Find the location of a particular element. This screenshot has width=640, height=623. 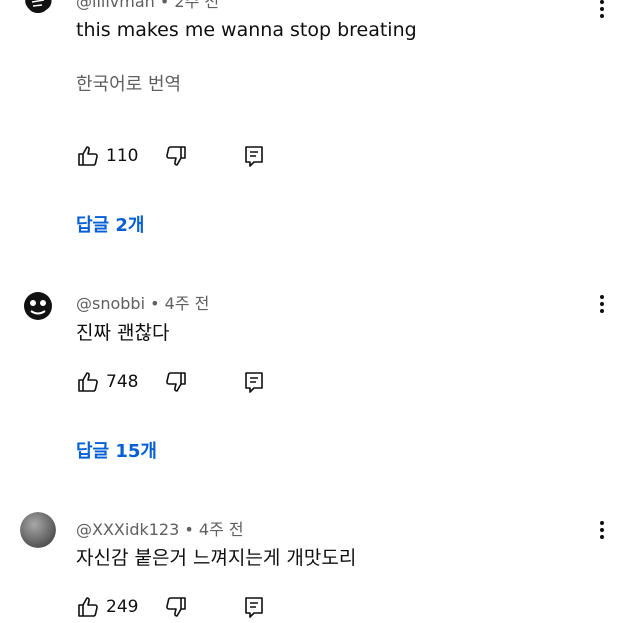

thumbs-up-icon is located at coordinates (88, 607).